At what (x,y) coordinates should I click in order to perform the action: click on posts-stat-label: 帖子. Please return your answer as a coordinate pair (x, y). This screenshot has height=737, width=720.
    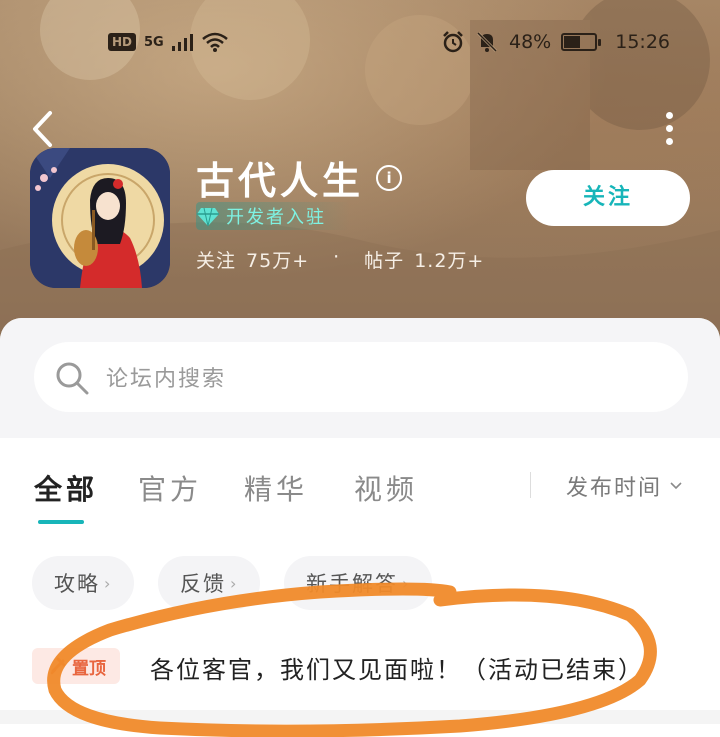
    Looking at the image, I should click on (384, 261).